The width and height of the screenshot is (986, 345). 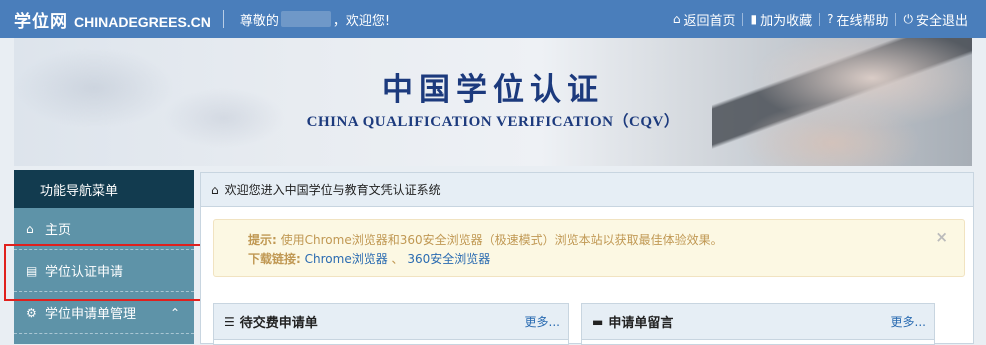 I want to click on banner-title: 中国学位认证, so click(x=493, y=90).